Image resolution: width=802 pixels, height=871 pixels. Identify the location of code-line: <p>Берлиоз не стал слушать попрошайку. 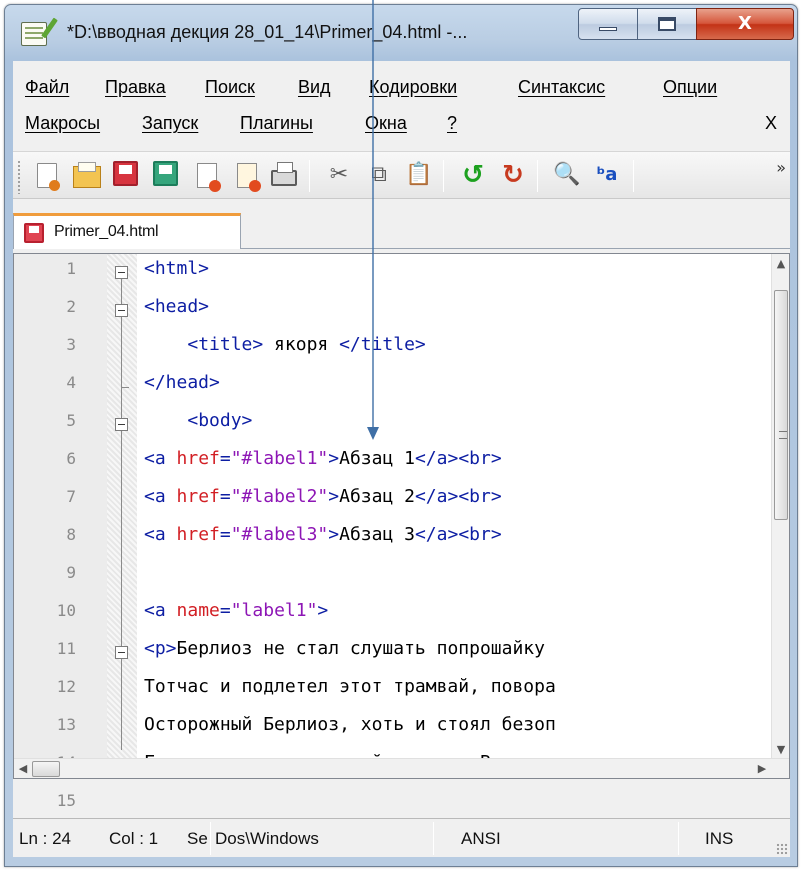
(344, 649).